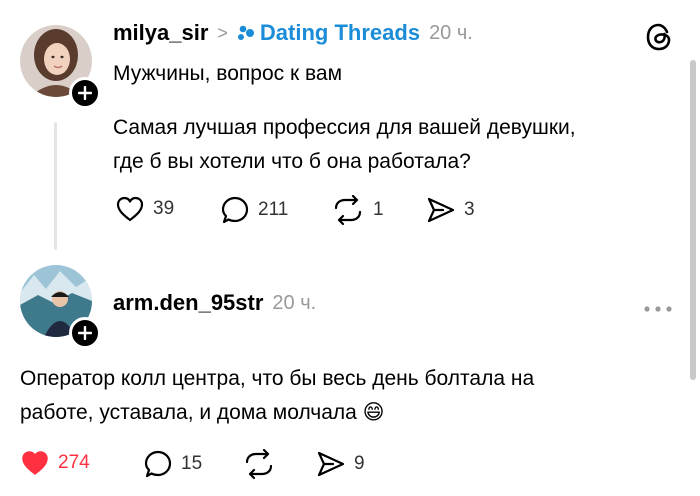  I want to click on reply-body-line-2: работе, уставала, и дома молчала 😄, so click(202, 412).